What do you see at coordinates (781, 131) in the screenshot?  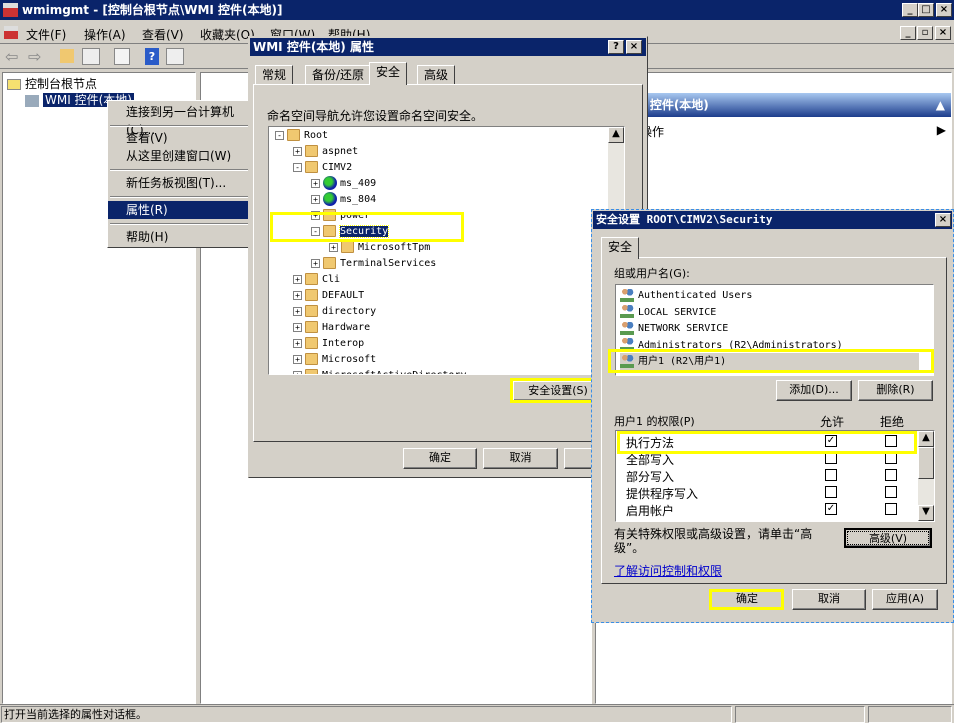 I see `more-actions: 更多操作▶` at bounding box center [781, 131].